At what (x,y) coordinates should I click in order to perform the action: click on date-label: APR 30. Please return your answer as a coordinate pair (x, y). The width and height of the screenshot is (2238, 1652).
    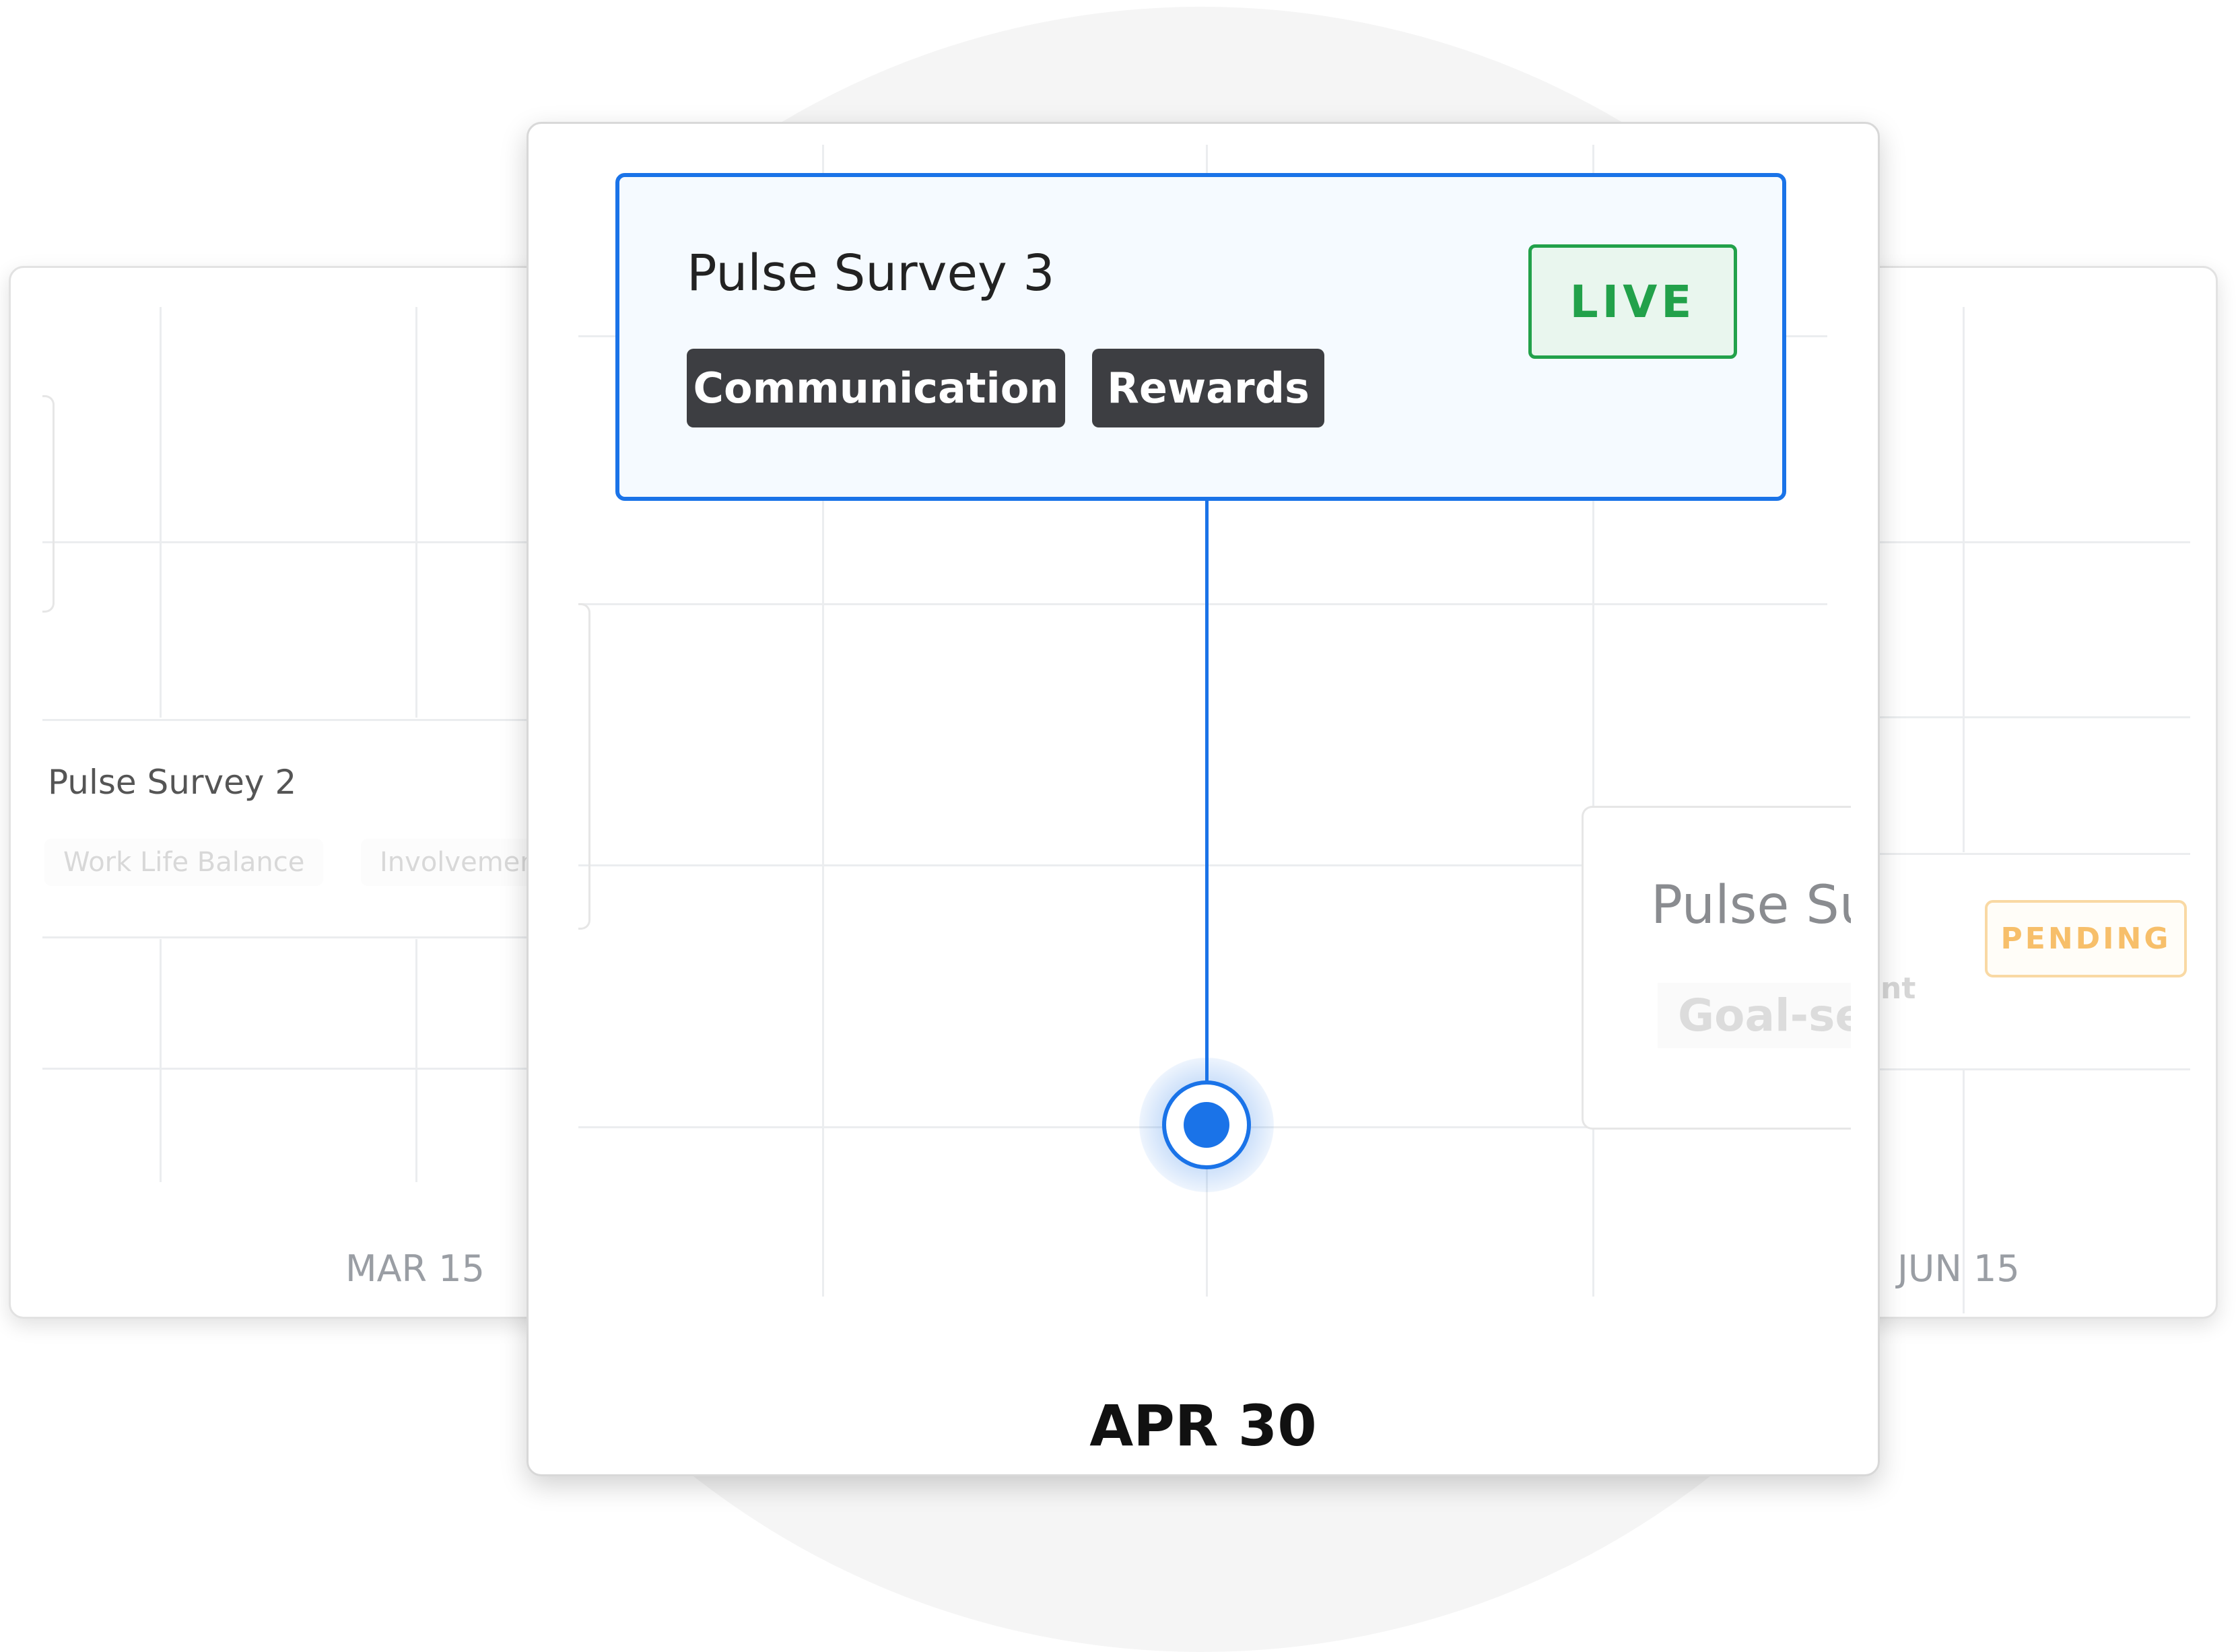
    Looking at the image, I should click on (1203, 1426).